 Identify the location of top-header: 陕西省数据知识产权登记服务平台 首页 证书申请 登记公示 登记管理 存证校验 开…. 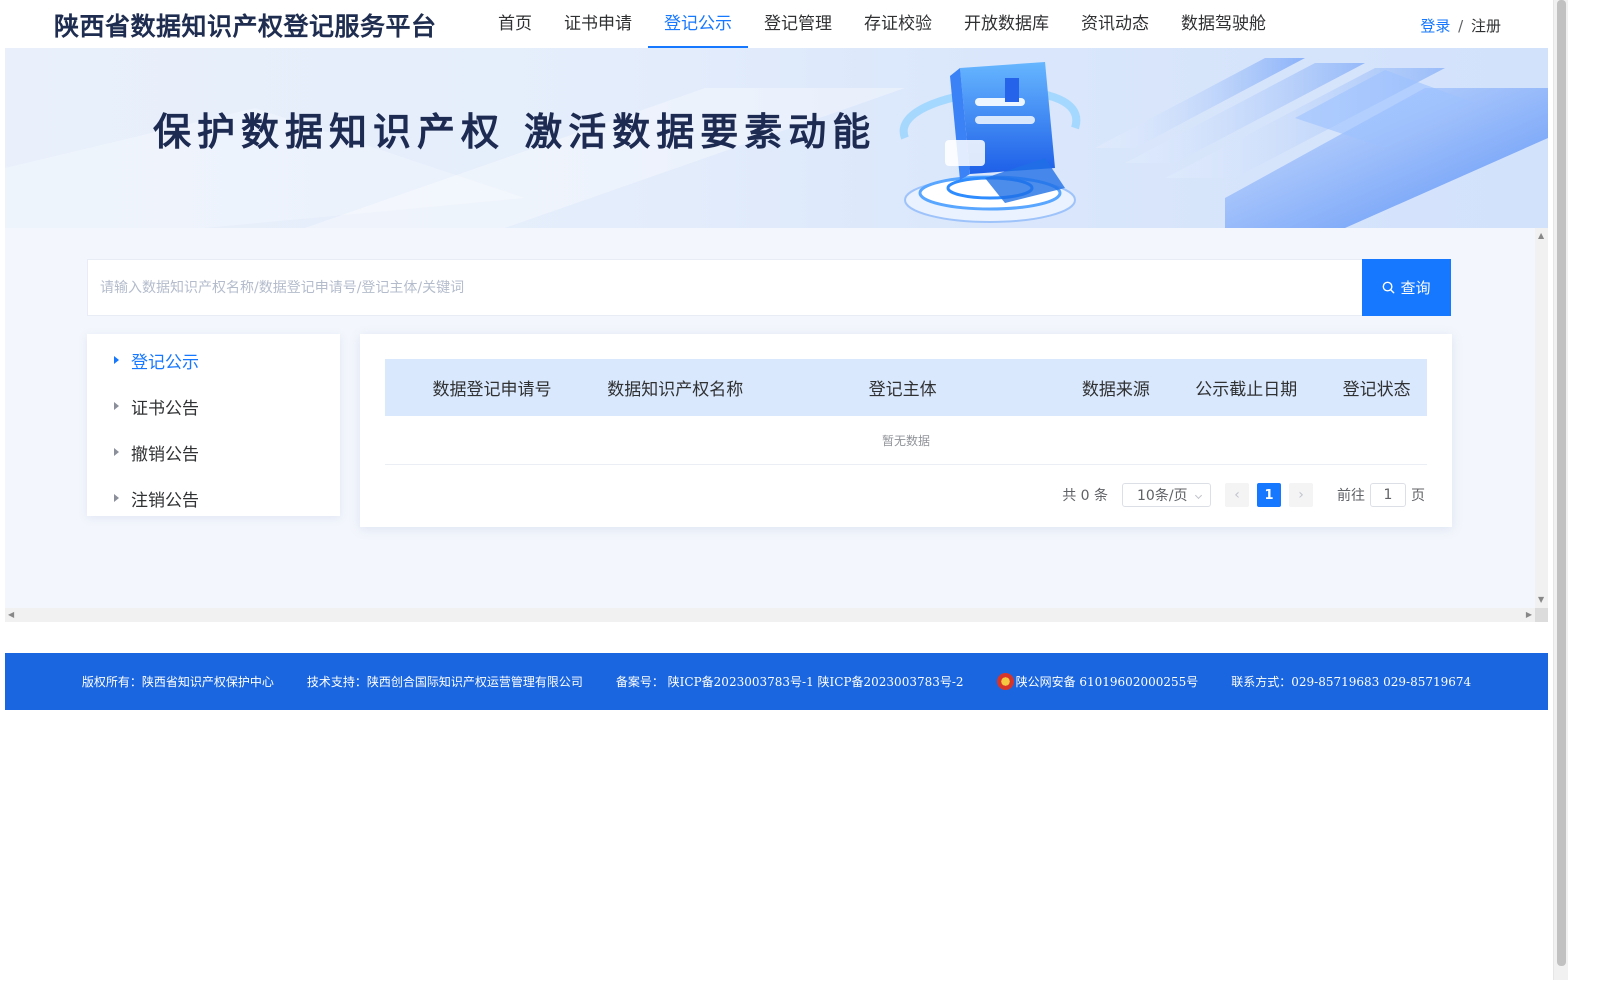
(776, 24).